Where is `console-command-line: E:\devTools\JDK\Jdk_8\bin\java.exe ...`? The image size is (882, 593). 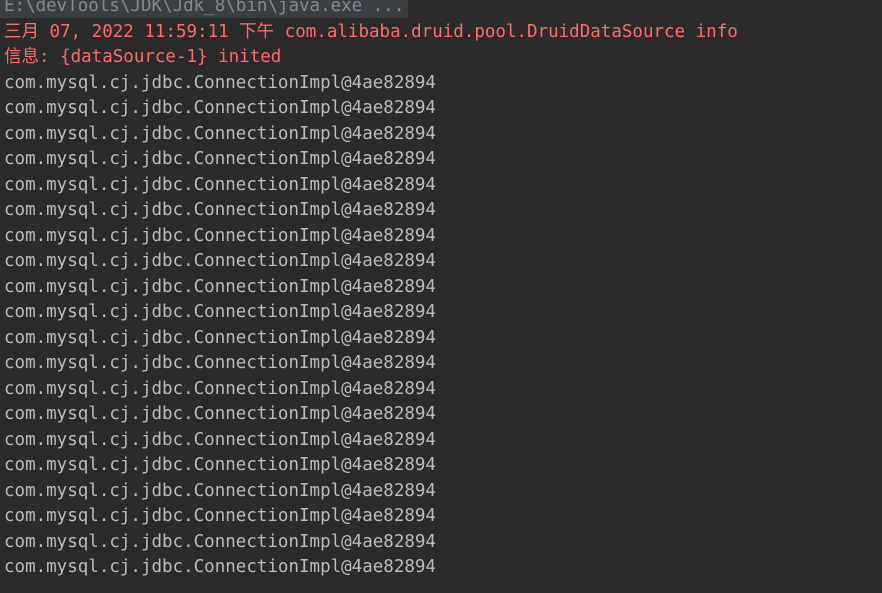 console-command-line: E:\devTools\JDK\Jdk_8\bin\java.exe ... is located at coordinates (204, 9).